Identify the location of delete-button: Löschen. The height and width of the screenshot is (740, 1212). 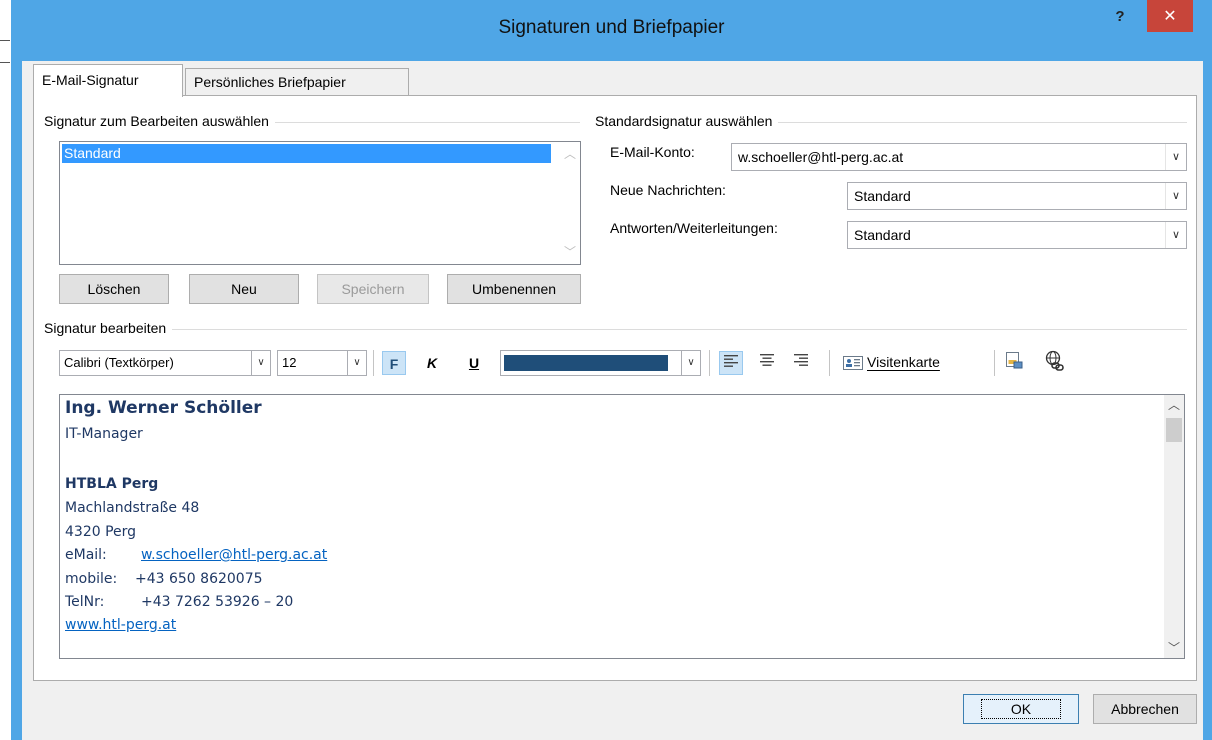
(114, 289).